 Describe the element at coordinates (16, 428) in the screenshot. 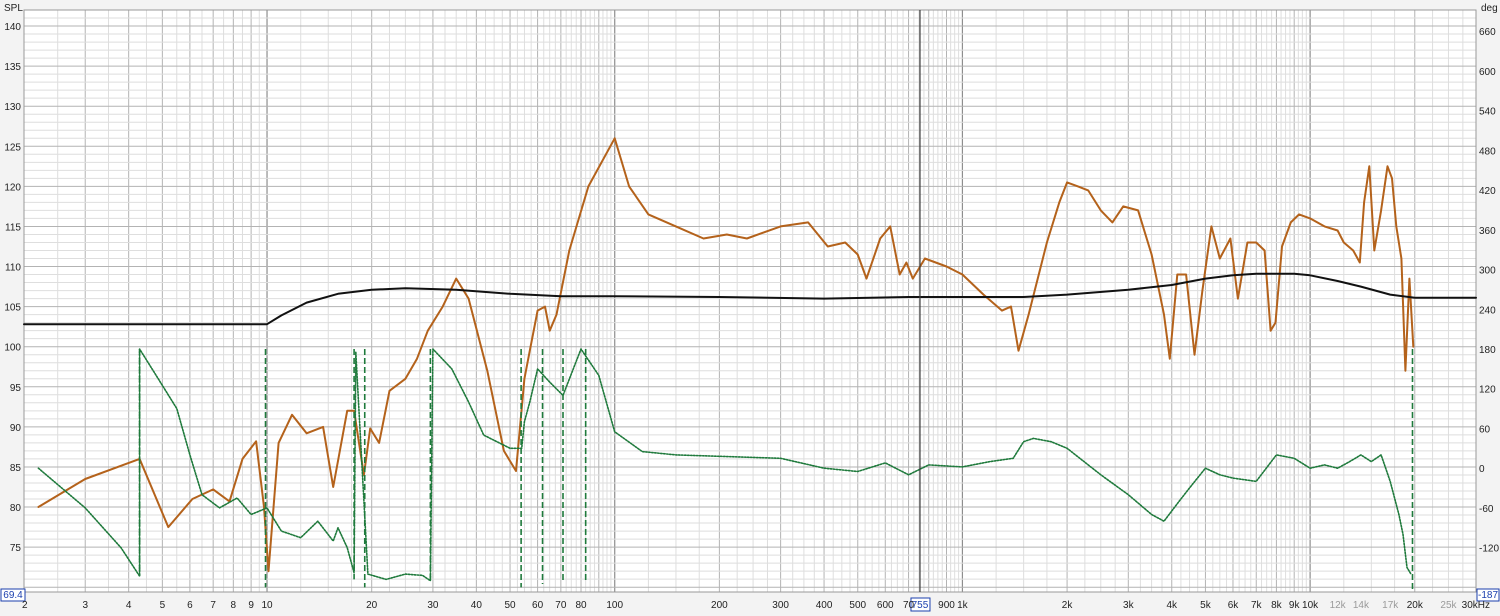

I see `y-tick-label: 90` at that location.